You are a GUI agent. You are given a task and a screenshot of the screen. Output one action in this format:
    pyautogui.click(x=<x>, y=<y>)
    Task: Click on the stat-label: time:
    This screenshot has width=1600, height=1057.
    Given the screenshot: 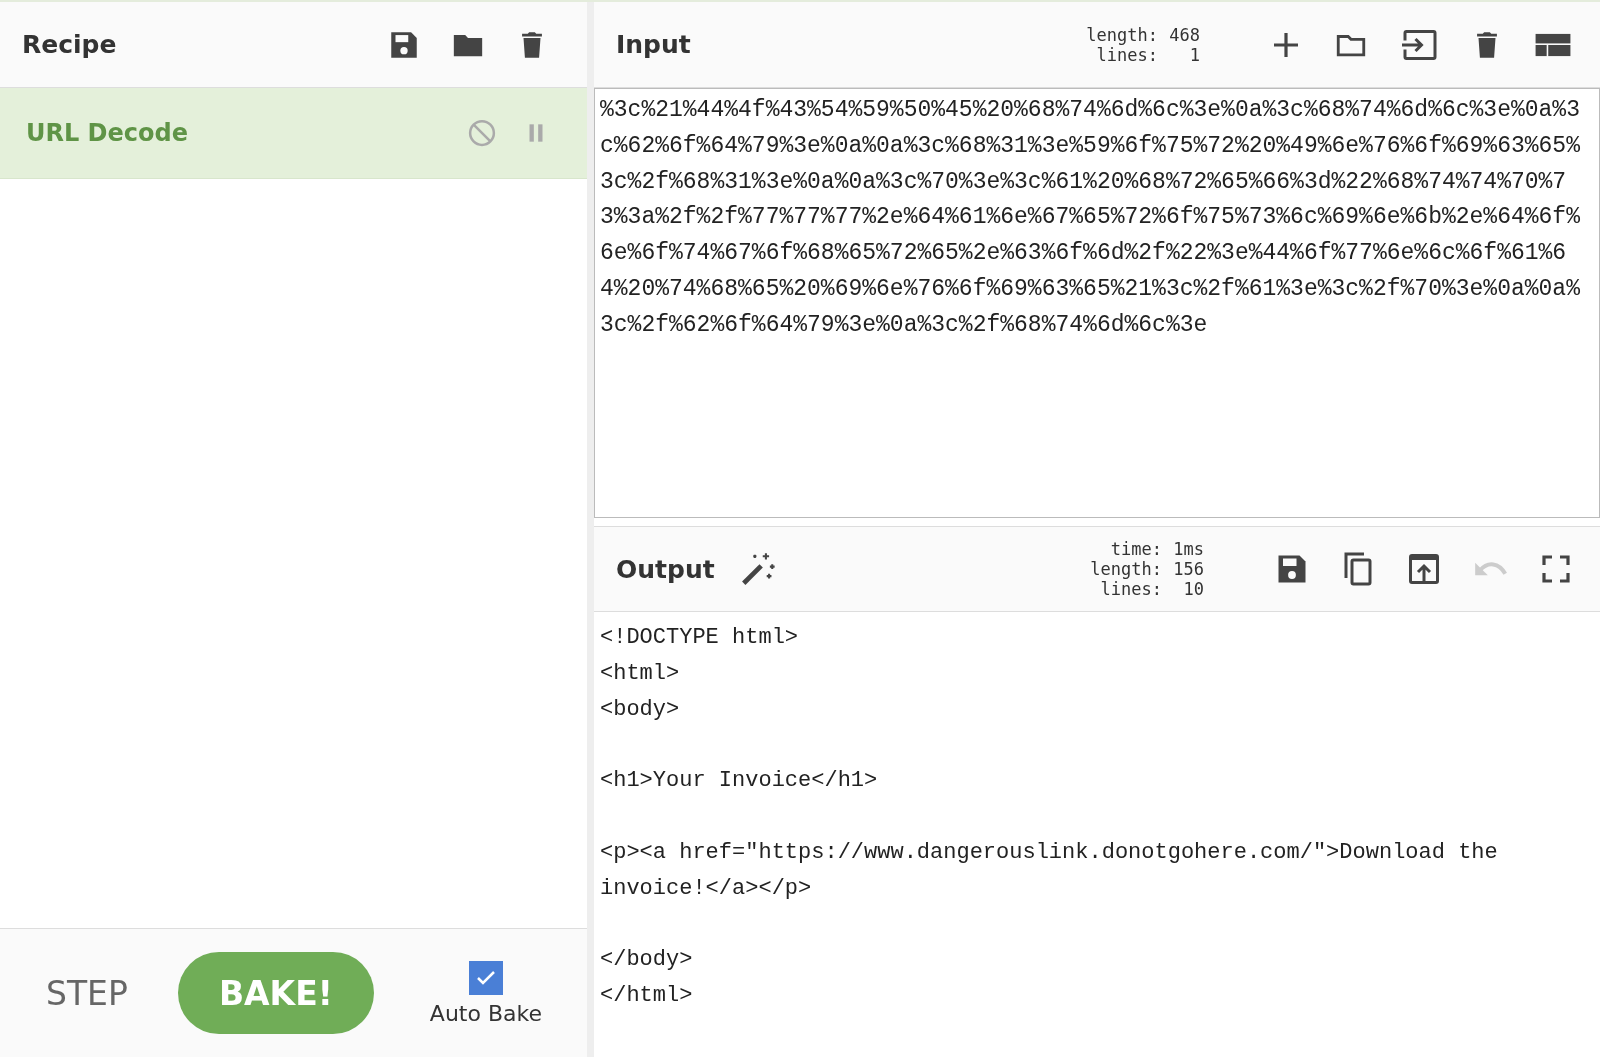 What is the action you would take?
    pyautogui.click(x=1136, y=549)
    